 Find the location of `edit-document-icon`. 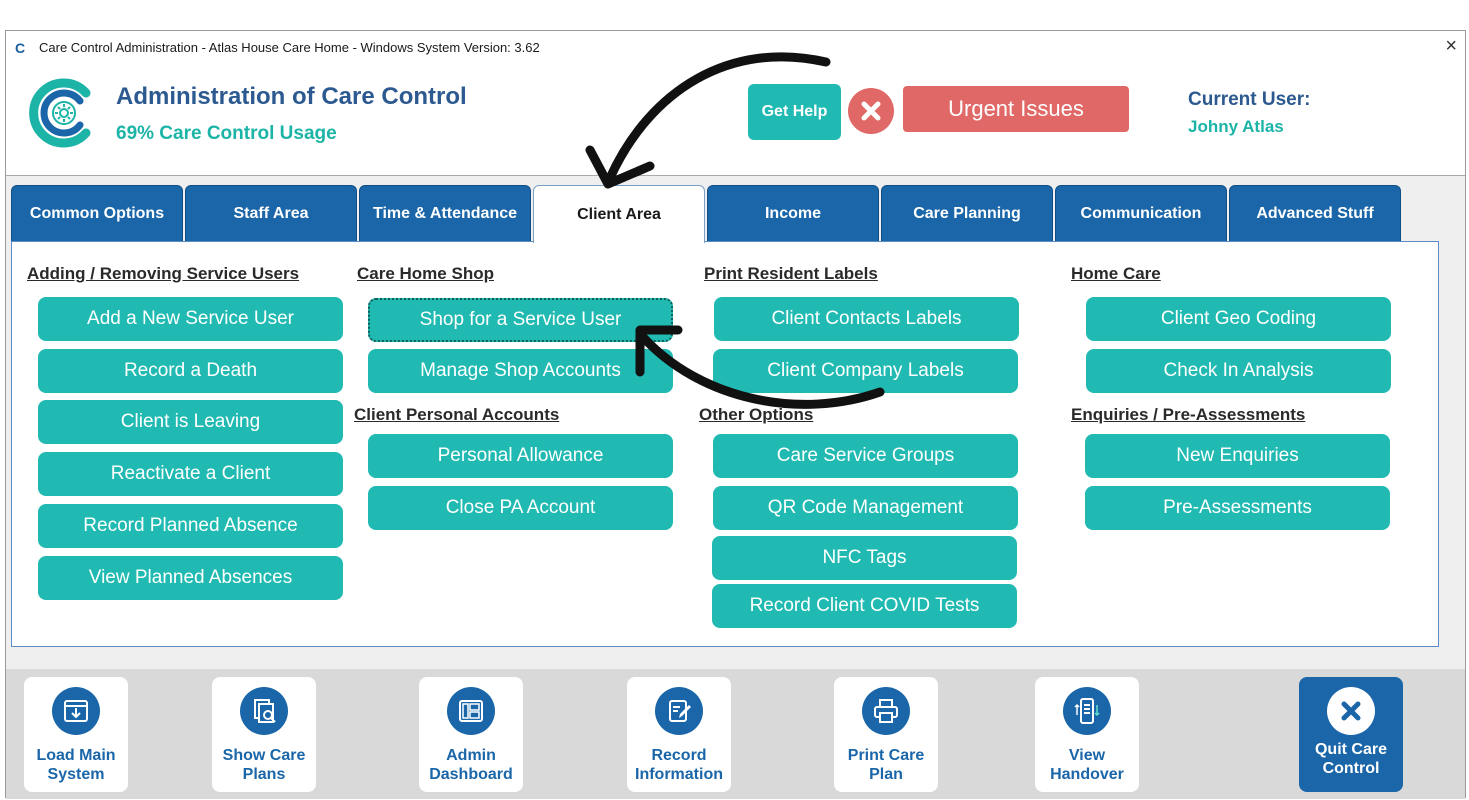

edit-document-icon is located at coordinates (679, 711).